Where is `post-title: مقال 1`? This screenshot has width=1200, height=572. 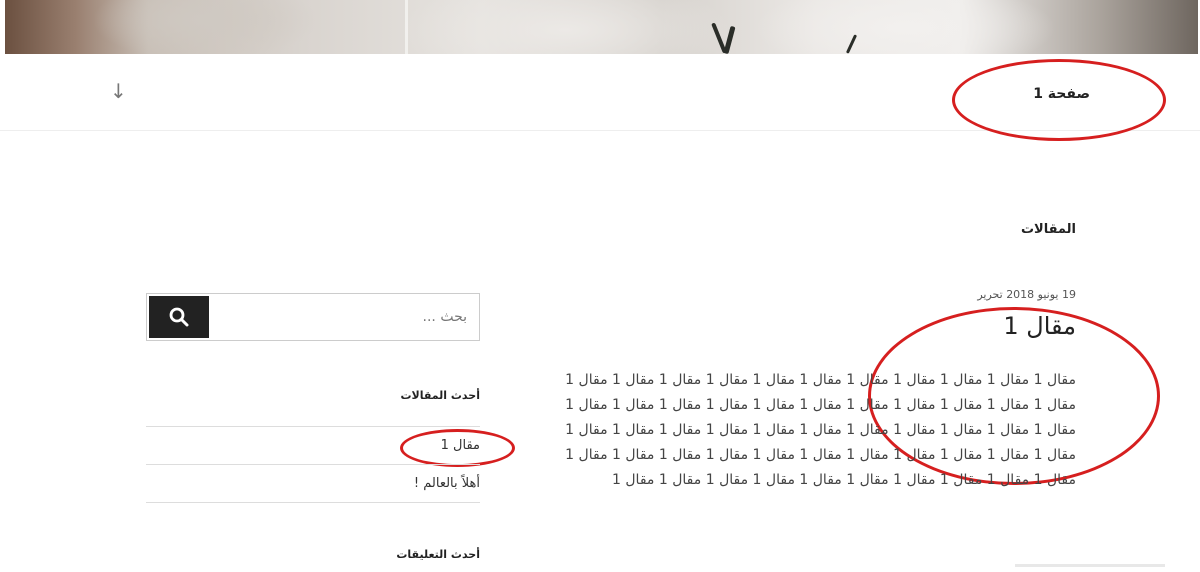
post-title: مقال 1 is located at coordinates (1039, 326).